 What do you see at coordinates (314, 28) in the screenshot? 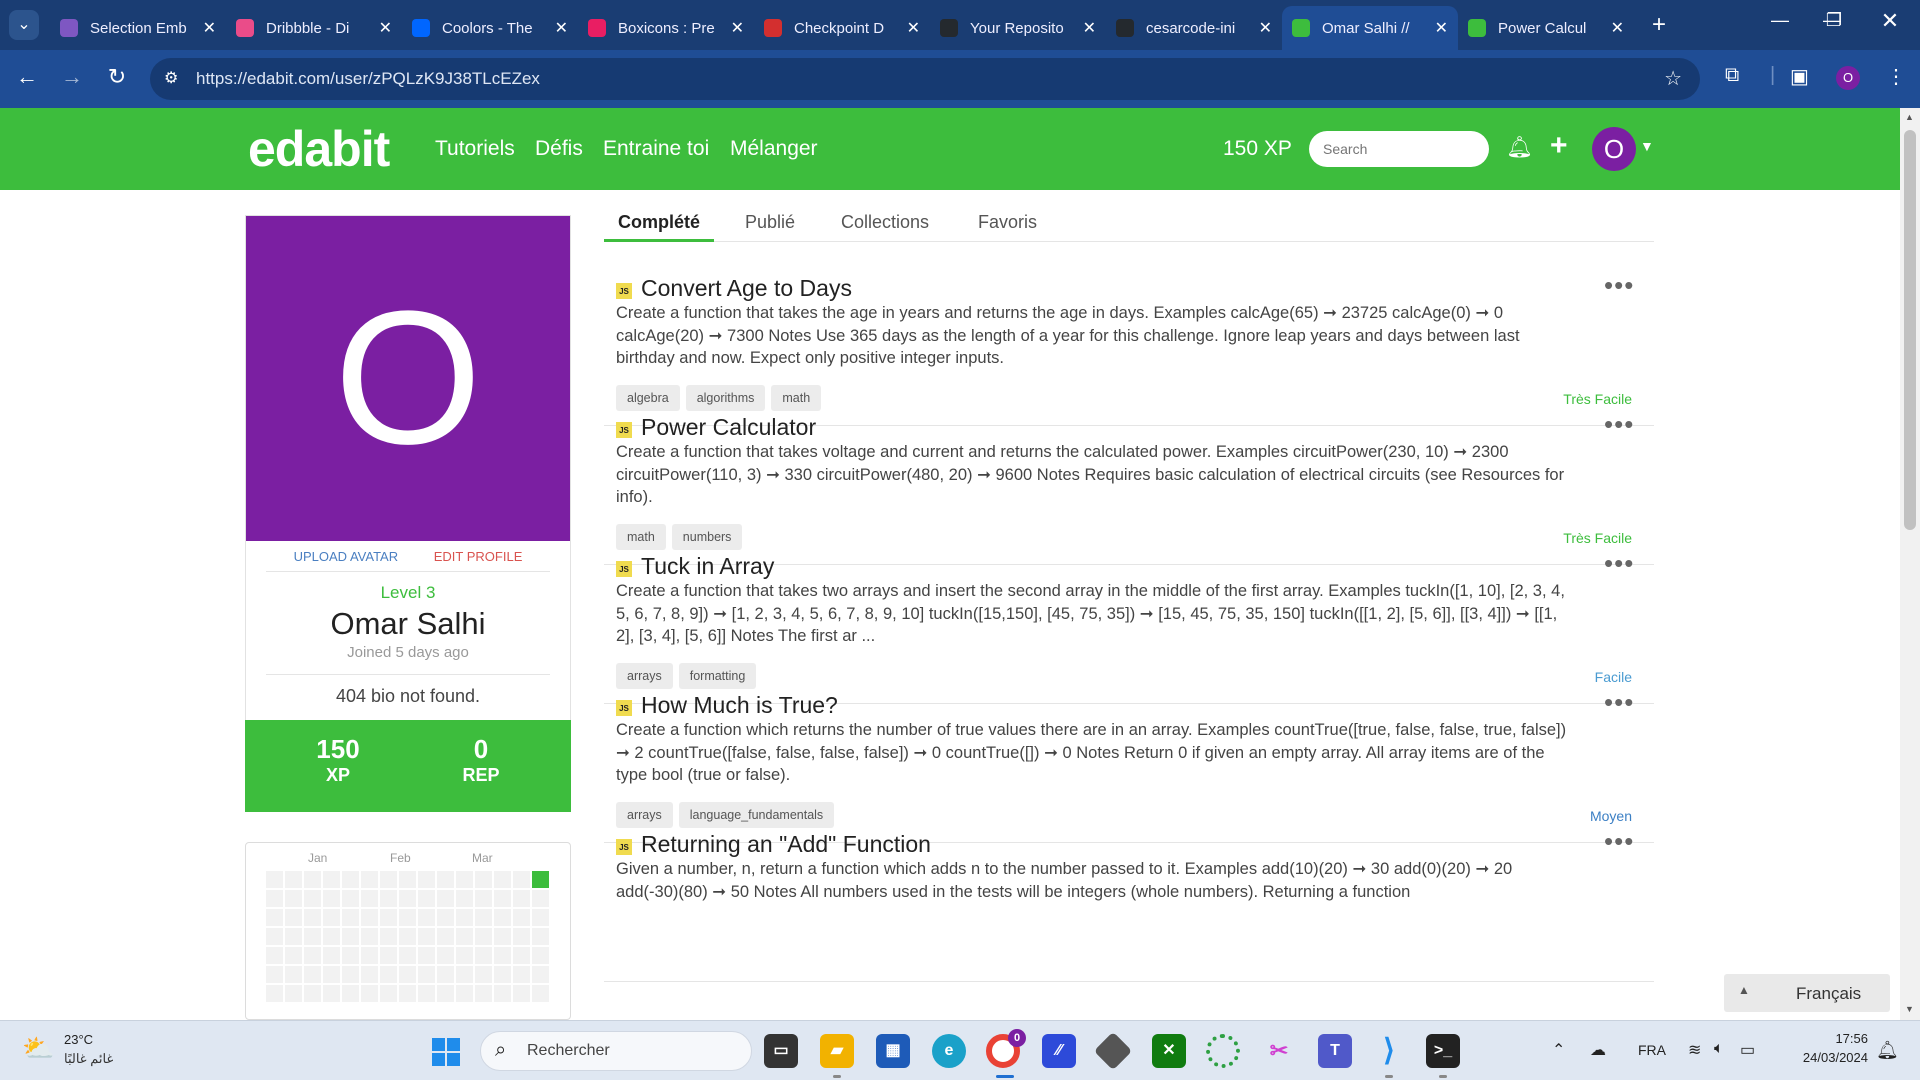
I see `browser-tab: Dribbble - Di ✕` at bounding box center [314, 28].